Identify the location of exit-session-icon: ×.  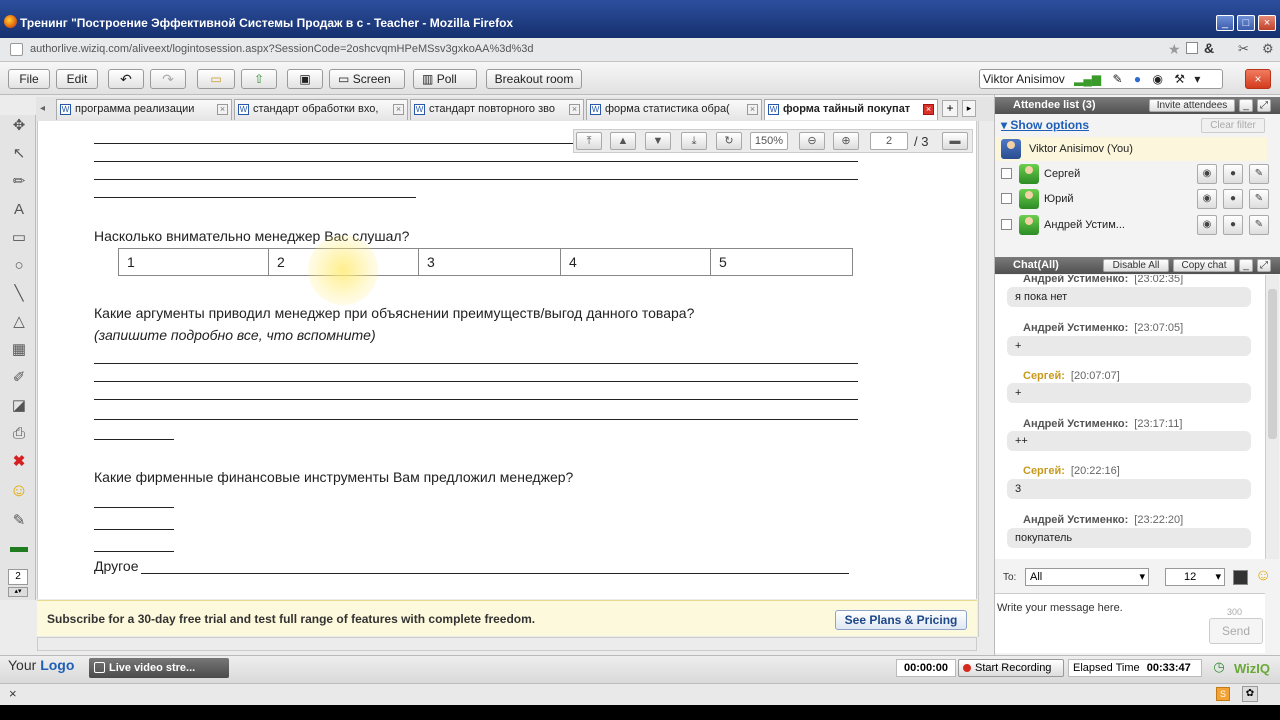
(1258, 79).